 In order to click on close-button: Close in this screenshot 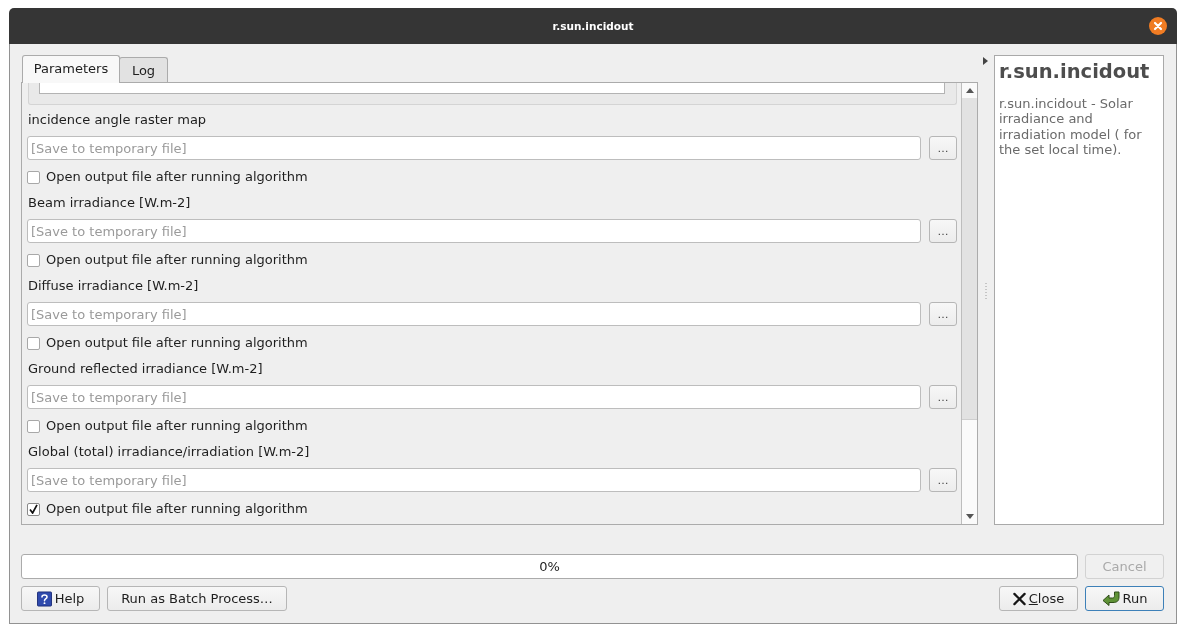, I will do `click(1038, 598)`.